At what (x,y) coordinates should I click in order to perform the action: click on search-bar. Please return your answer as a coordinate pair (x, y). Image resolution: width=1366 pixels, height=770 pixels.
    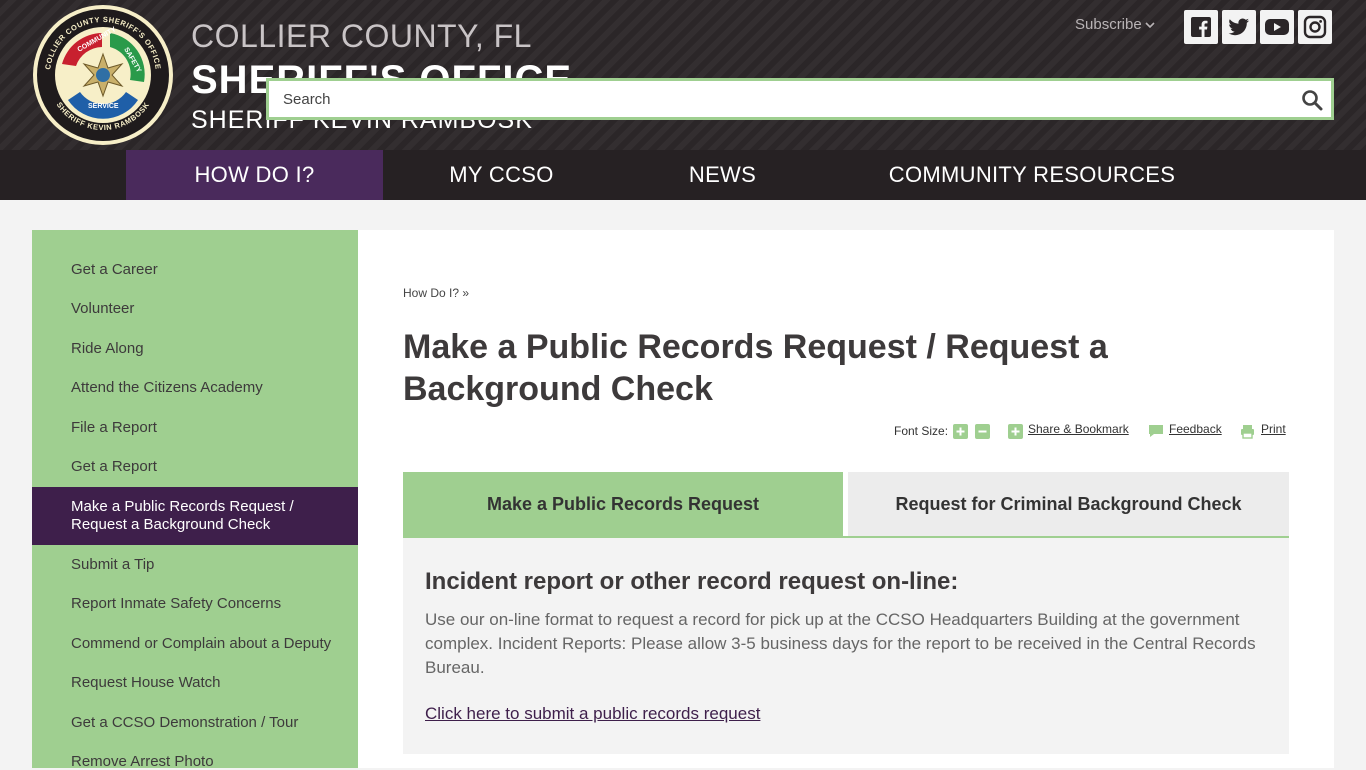
    Looking at the image, I should click on (800, 99).